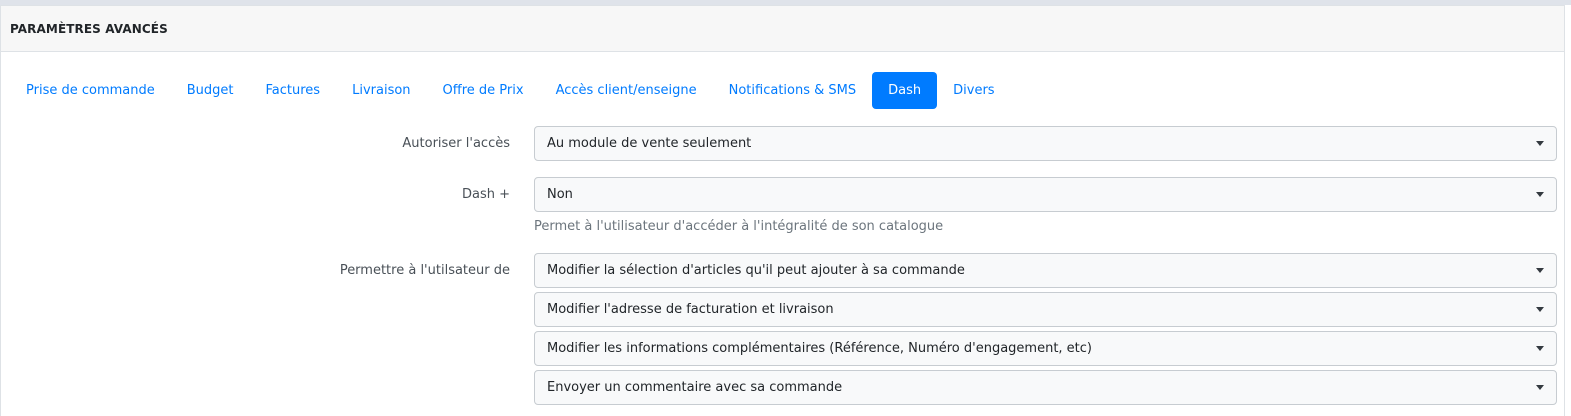 Image resolution: width=1571 pixels, height=416 pixels. Describe the element at coordinates (973, 90) in the screenshot. I see `tab-divers: Divers` at that location.